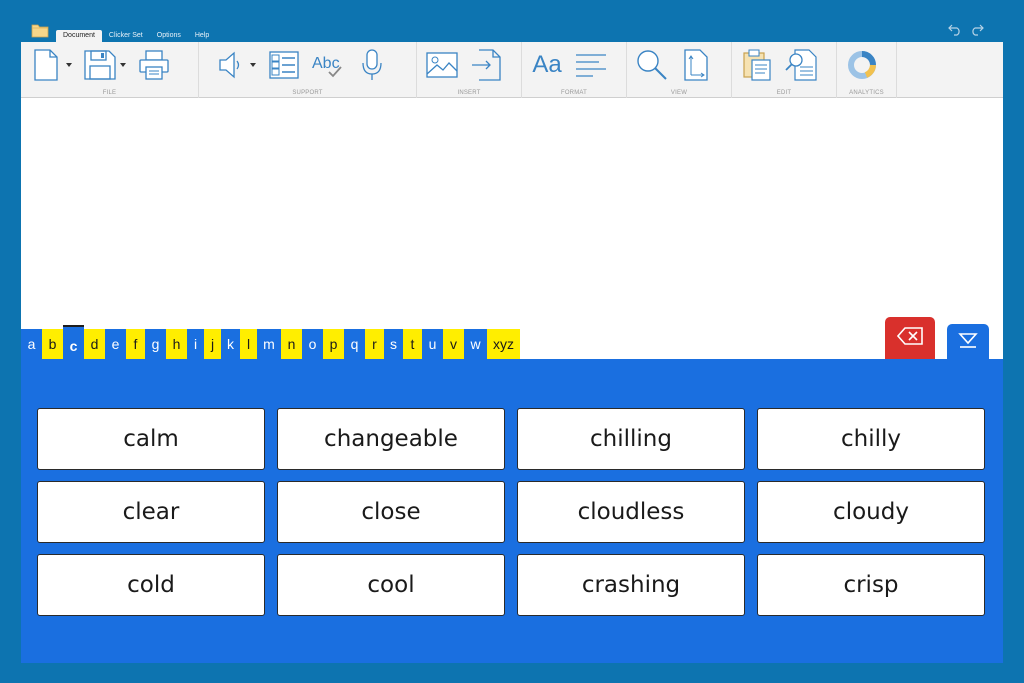 The height and width of the screenshot is (683, 1024). Describe the element at coordinates (151, 585) in the screenshot. I see `word-button-cold: cold` at that location.